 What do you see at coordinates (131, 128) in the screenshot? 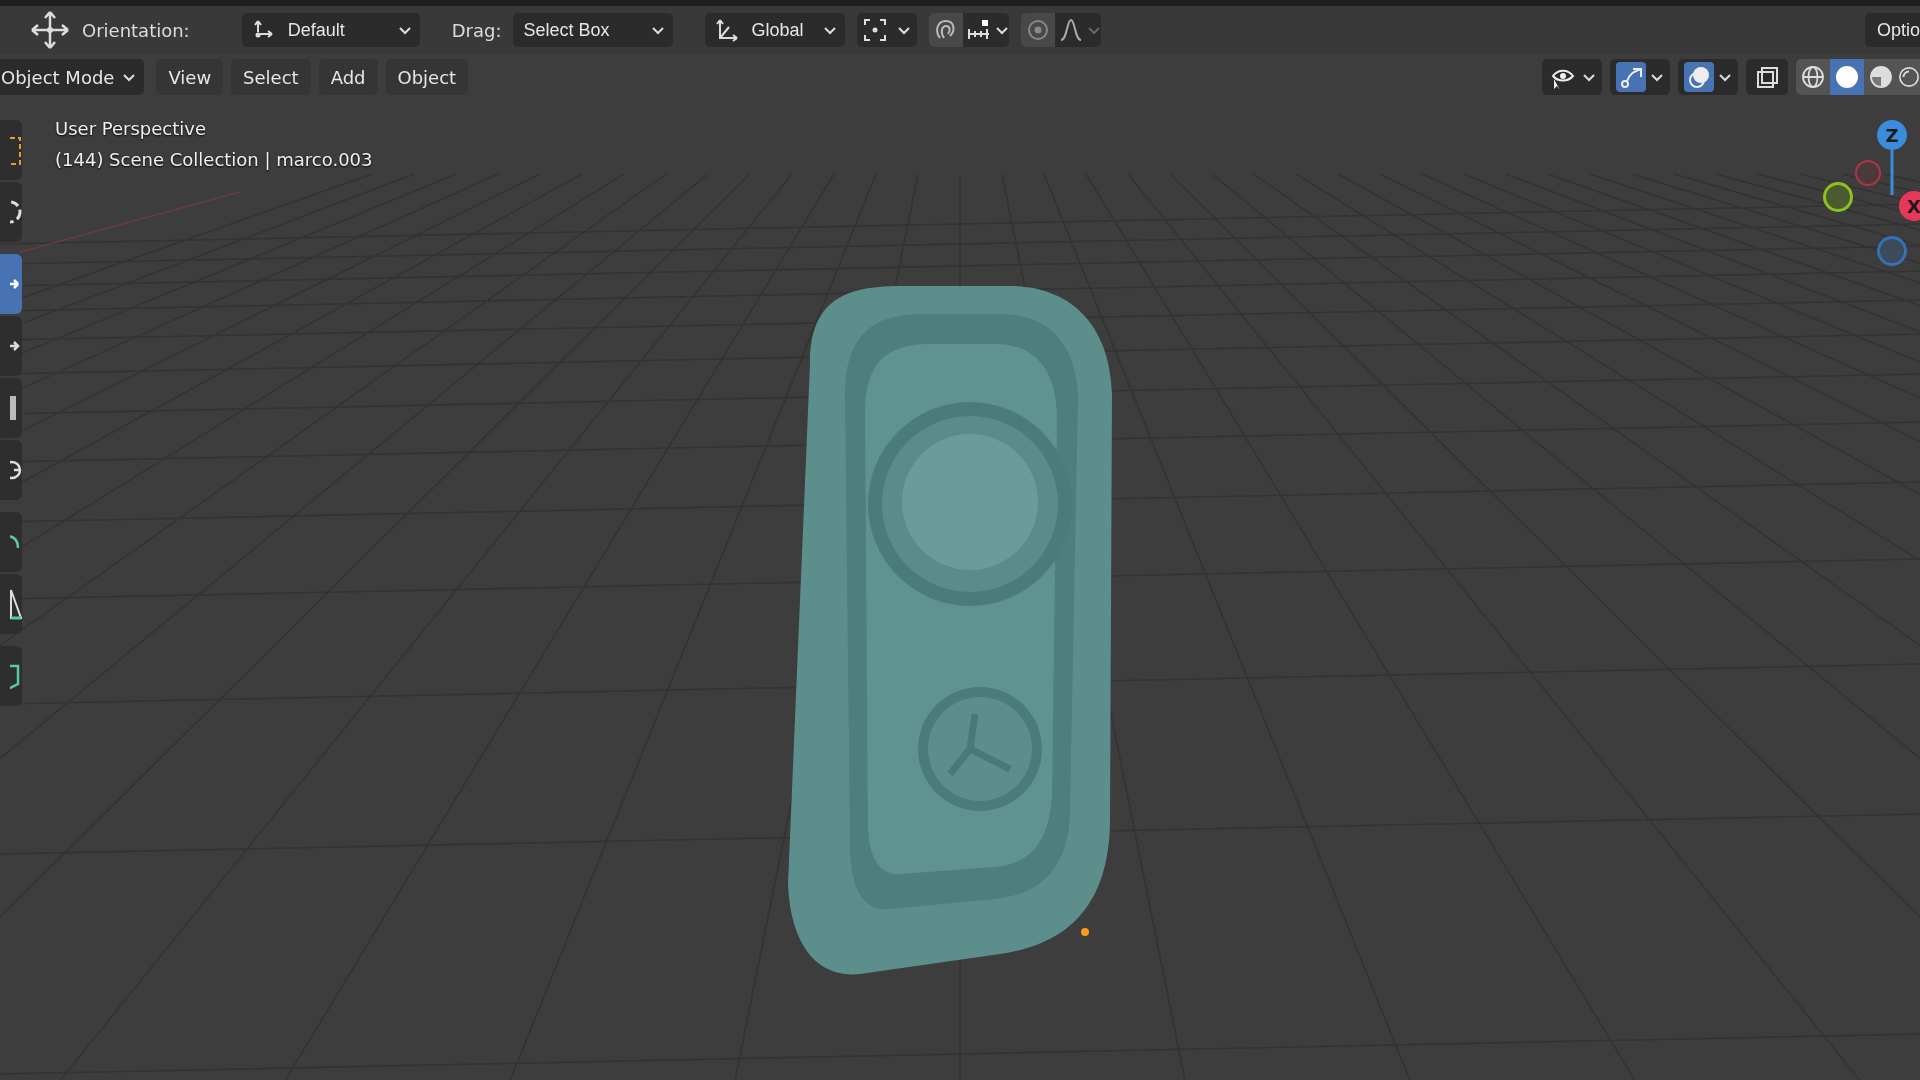
I see `view-name: User Perspective` at bounding box center [131, 128].